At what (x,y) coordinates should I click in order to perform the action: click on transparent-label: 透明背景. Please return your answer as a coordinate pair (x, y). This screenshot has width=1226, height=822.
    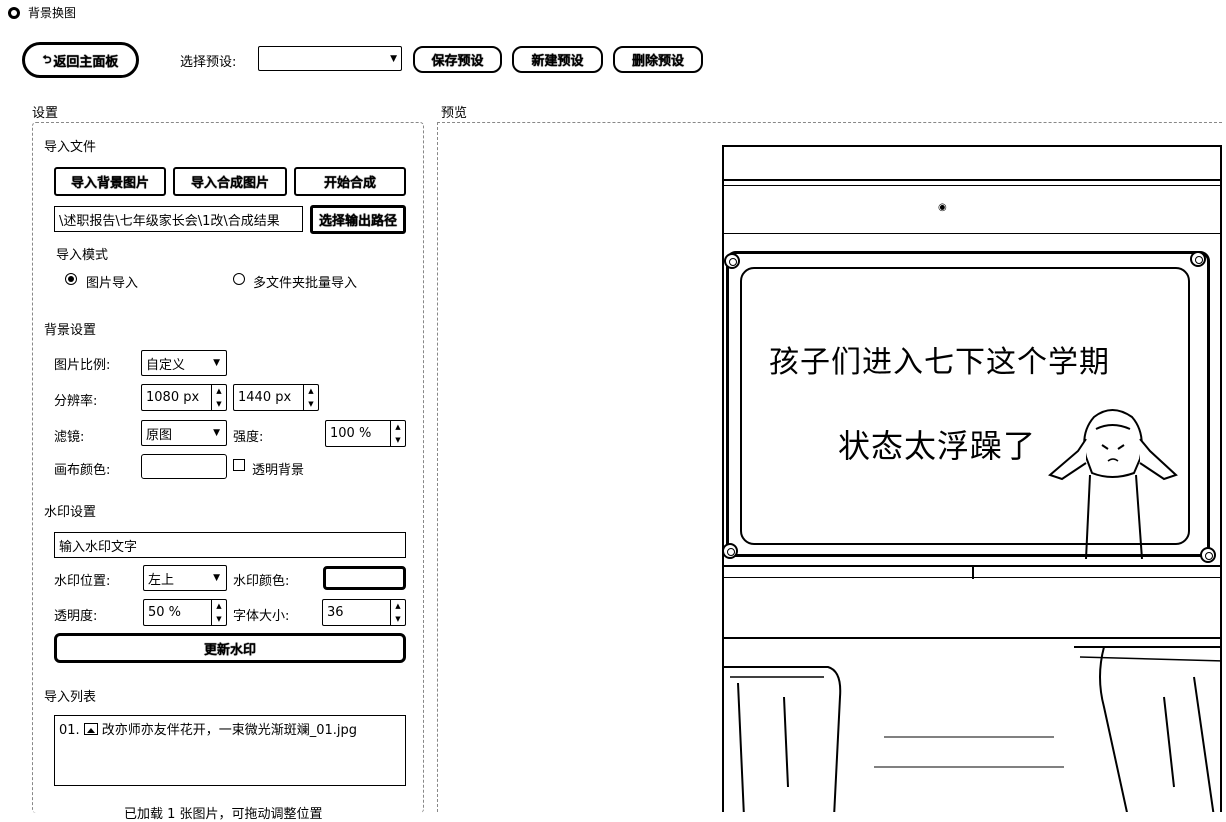
    Looking at the image, I should click on (278, 470).